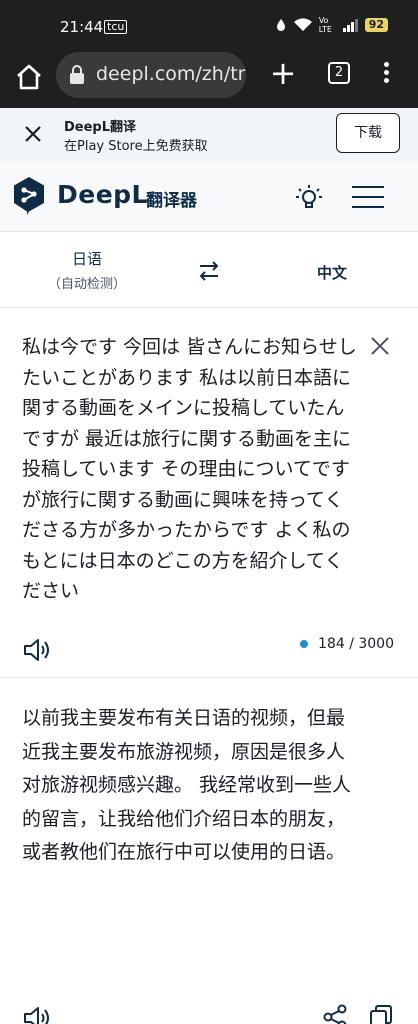 This screenshot has width=418, height=1024. I want to click on site-header: DeepL 翻译器, so click(209, 197).